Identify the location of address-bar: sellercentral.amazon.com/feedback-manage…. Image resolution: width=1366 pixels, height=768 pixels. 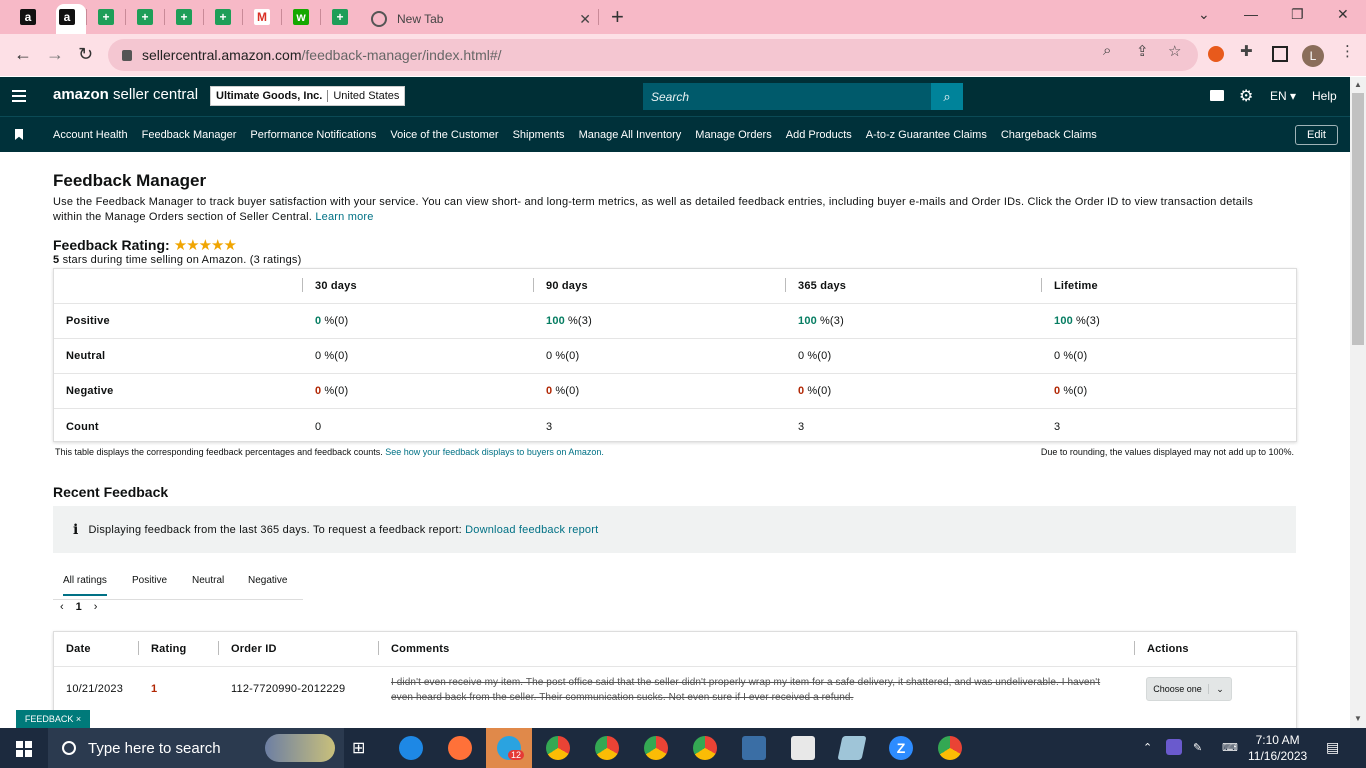
(653, 55).